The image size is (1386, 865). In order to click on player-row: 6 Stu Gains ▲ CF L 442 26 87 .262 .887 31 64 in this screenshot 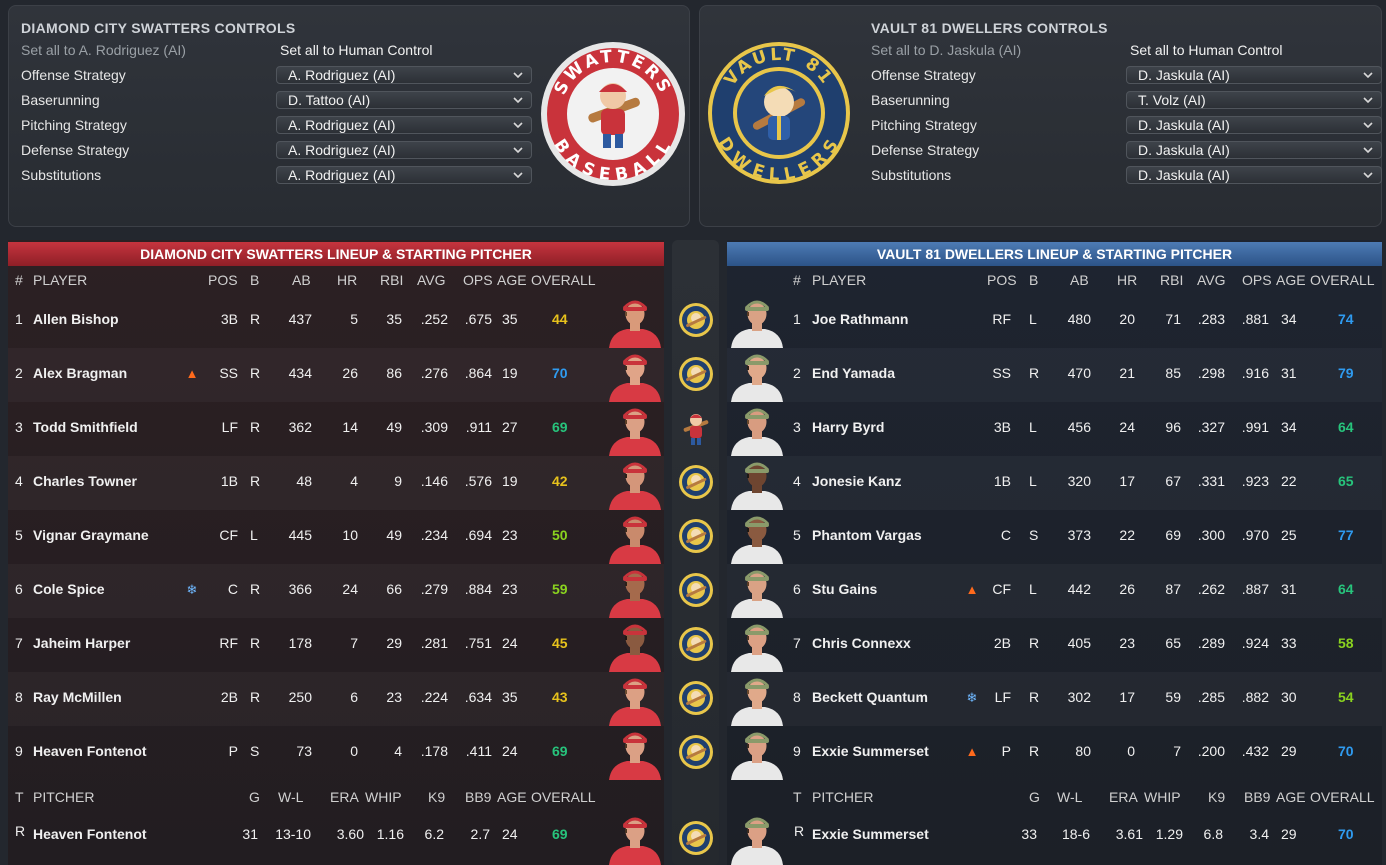, I will do `click(1054, 591)`.